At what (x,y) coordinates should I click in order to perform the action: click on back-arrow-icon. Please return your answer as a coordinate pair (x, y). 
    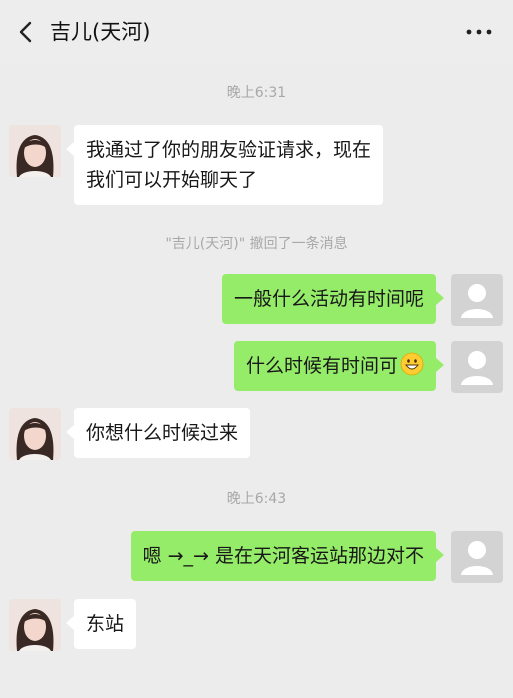
    Looking at the image, I should click on (26, 32).